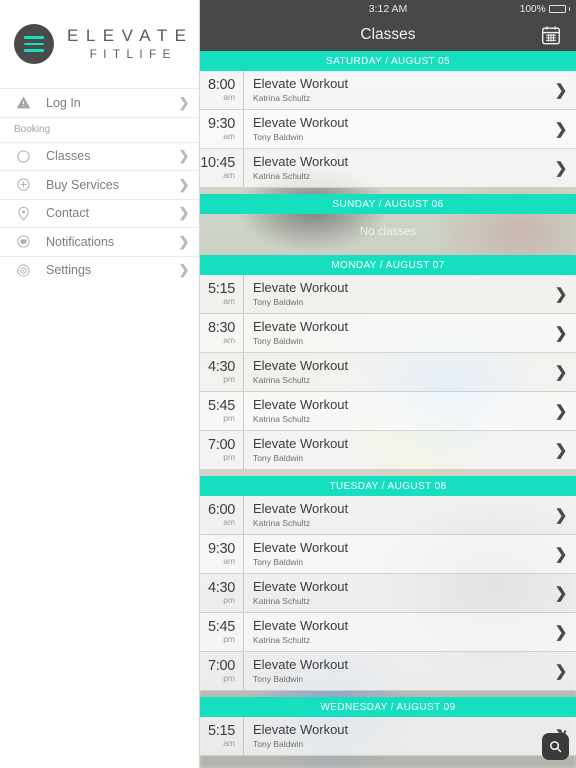  Describe the element at coordinates (388, 486) in the screenshot. I see `day-header: TUESDAY / AUGUST 08` at that location.